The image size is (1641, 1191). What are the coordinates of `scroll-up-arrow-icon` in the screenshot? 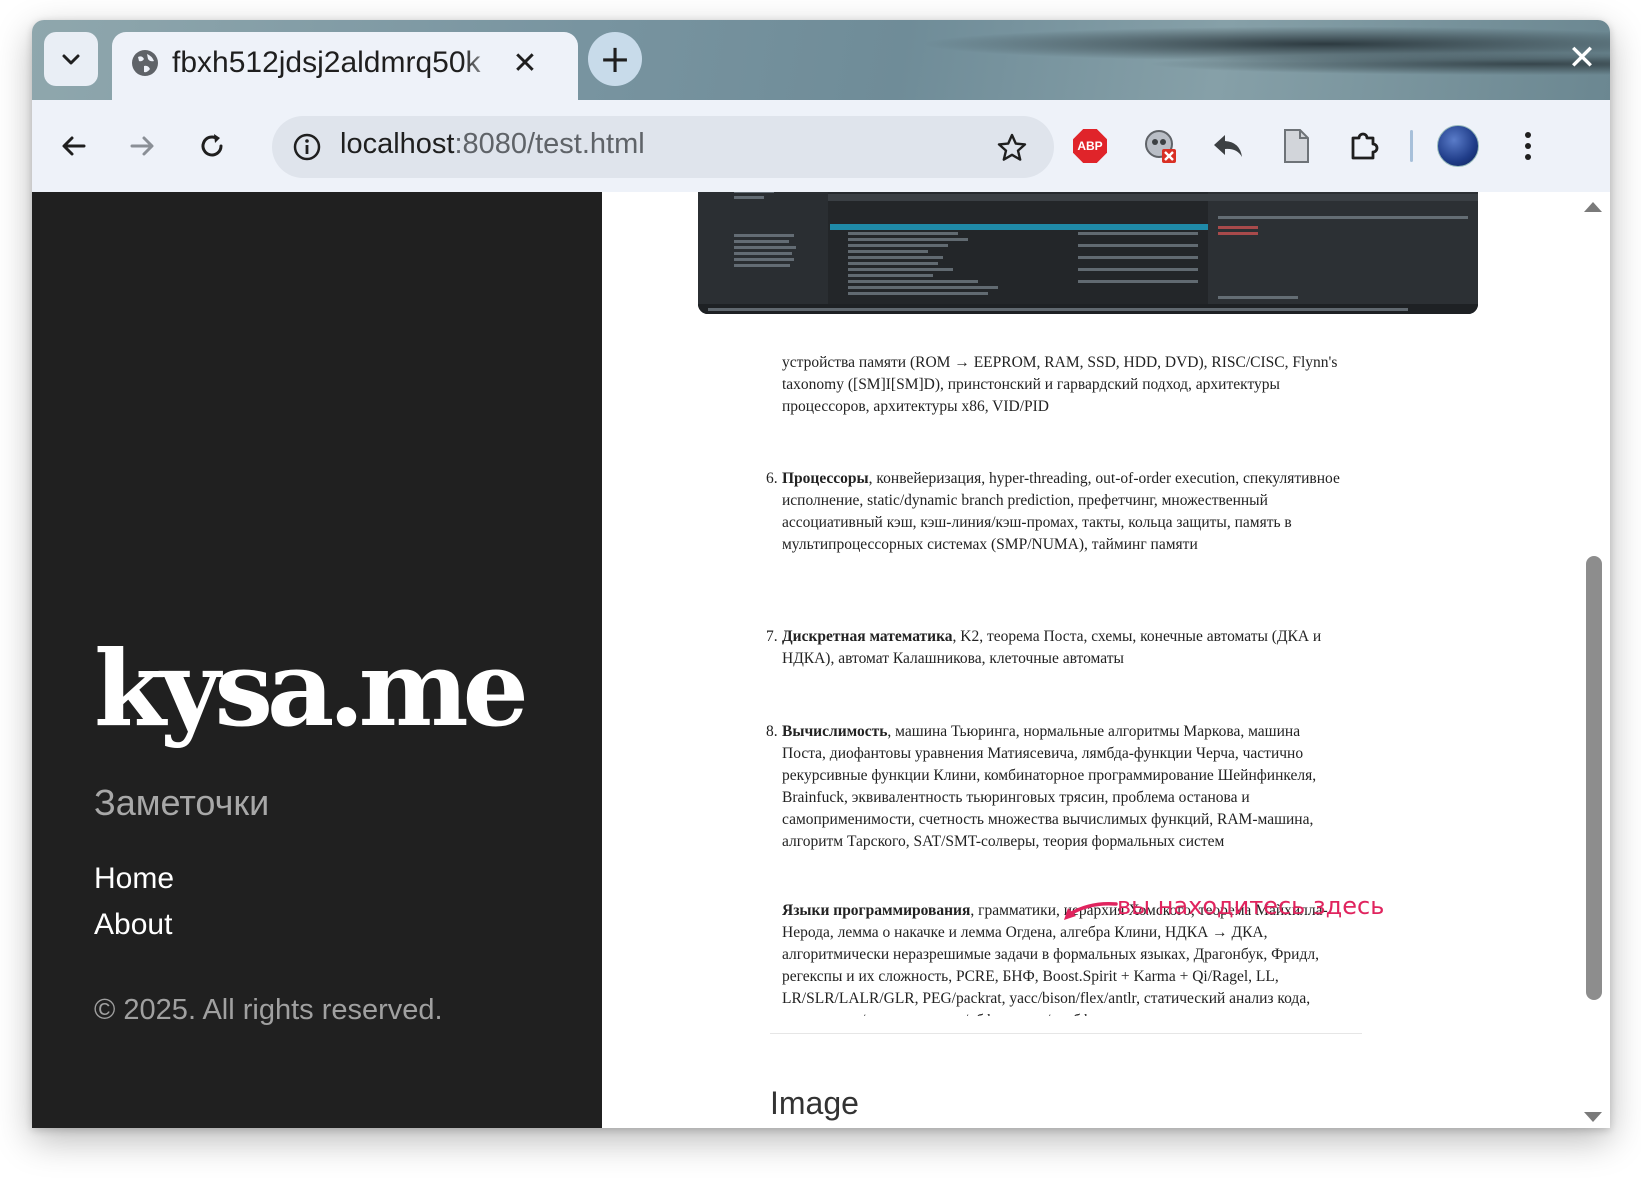 It's located at (1593, 207).